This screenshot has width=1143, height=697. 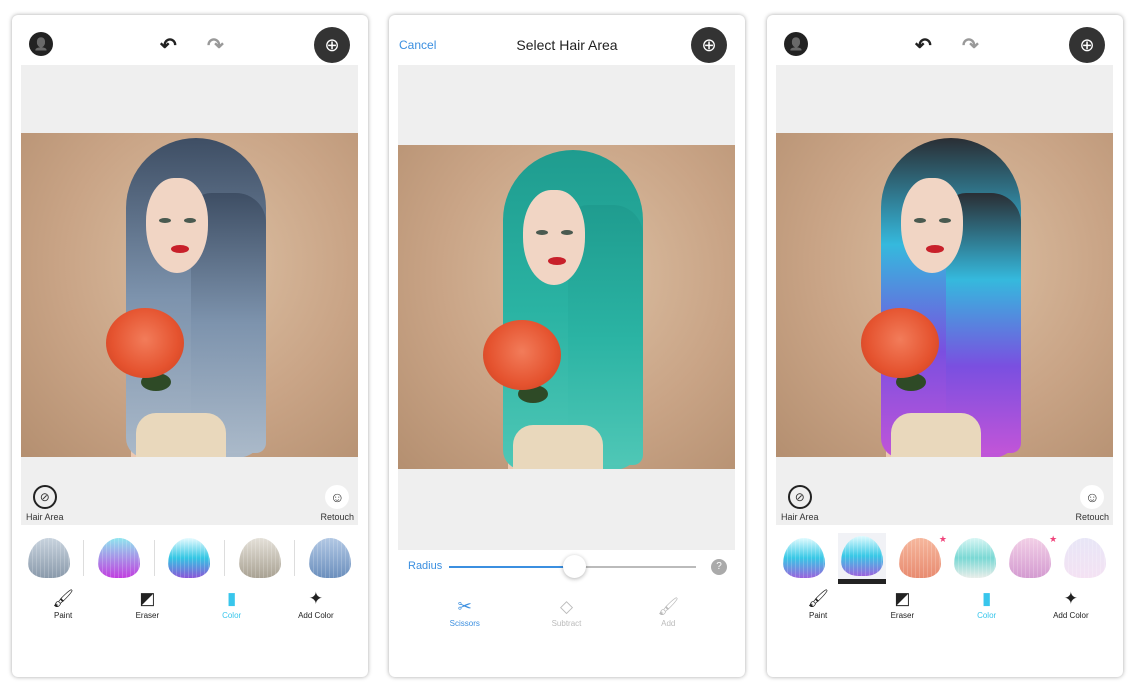 What do you see at coordinates (231, 598) in the screenshot?
I see `color-bottle-icon: ▮` at bounding box center [231, 598].